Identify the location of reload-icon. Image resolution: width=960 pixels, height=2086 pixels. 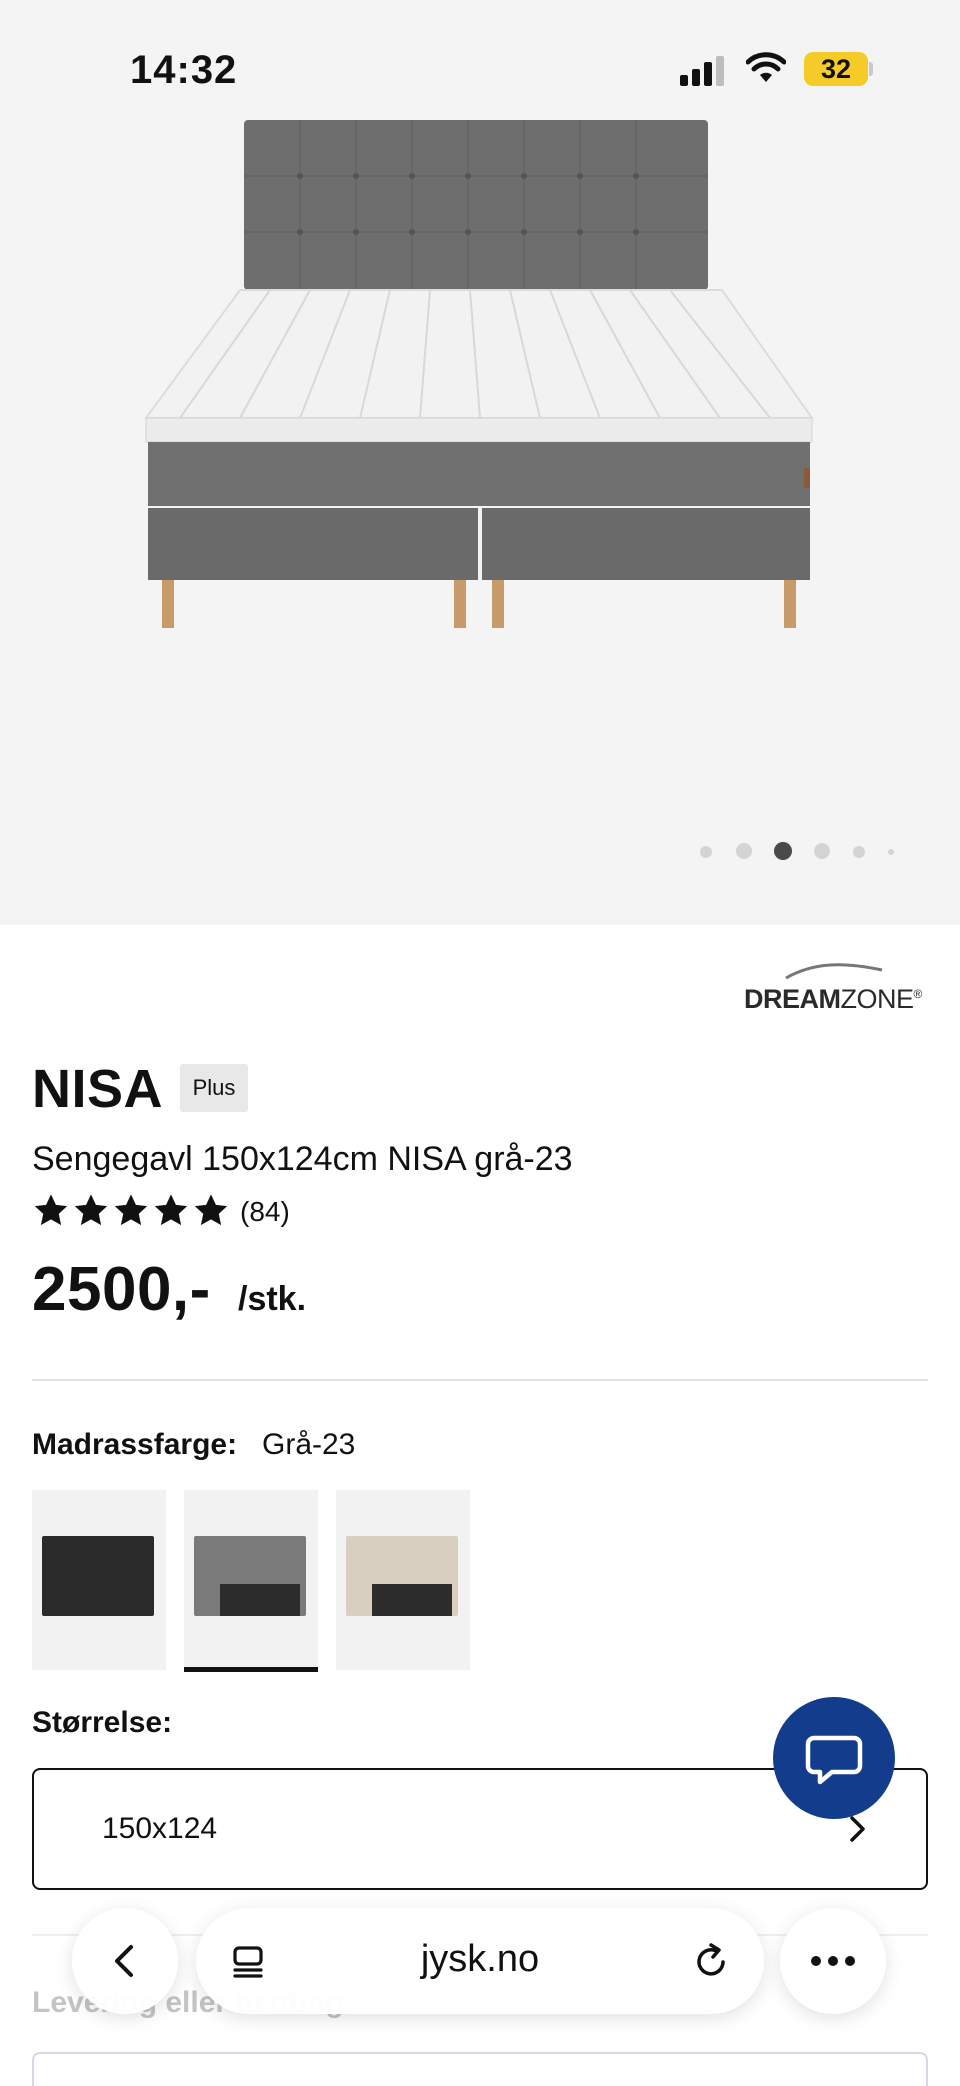
(711, 1961).